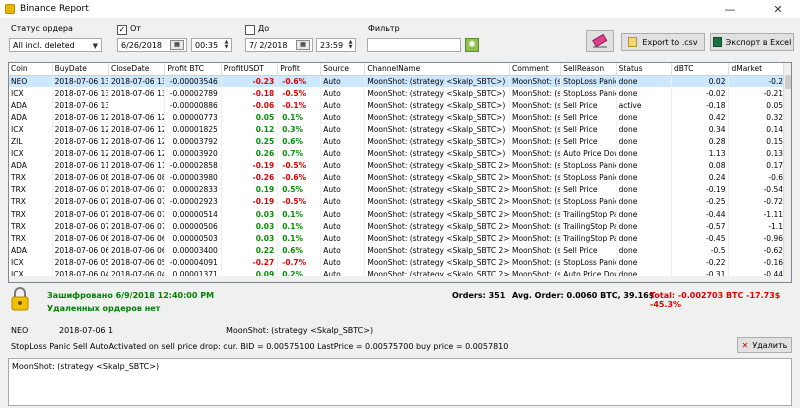  What do you see at coordinates (137, 105) in the screenshot?
I see `table-cell` at bounding box center [137, 105].